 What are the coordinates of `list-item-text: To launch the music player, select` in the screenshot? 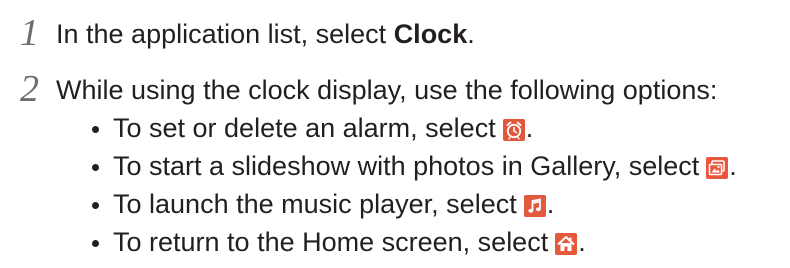 It's located at (315, 204).